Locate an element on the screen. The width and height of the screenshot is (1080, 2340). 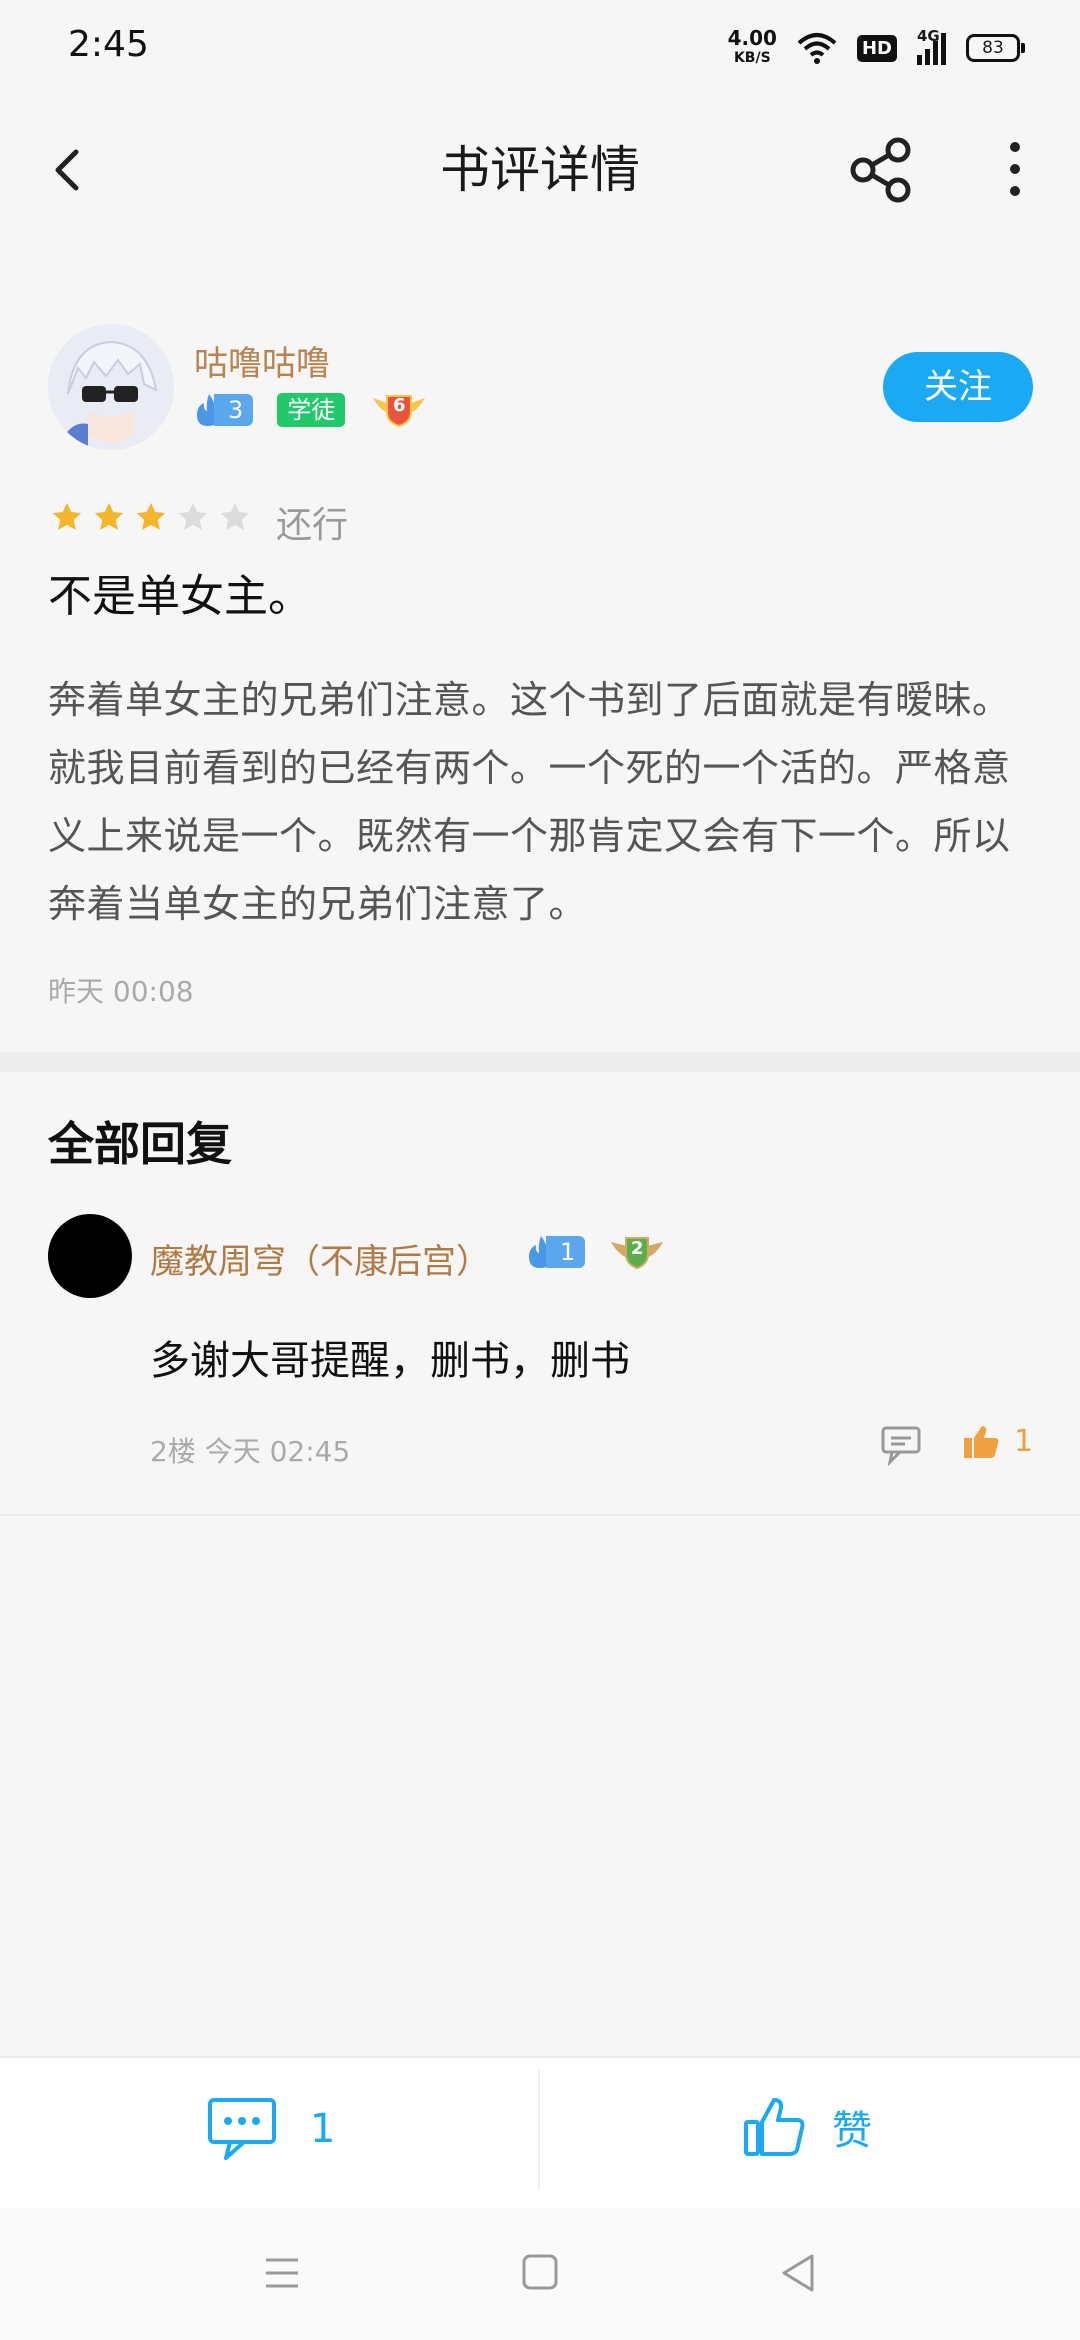
rating-label: 还行 is located at coordinates (312, 525).